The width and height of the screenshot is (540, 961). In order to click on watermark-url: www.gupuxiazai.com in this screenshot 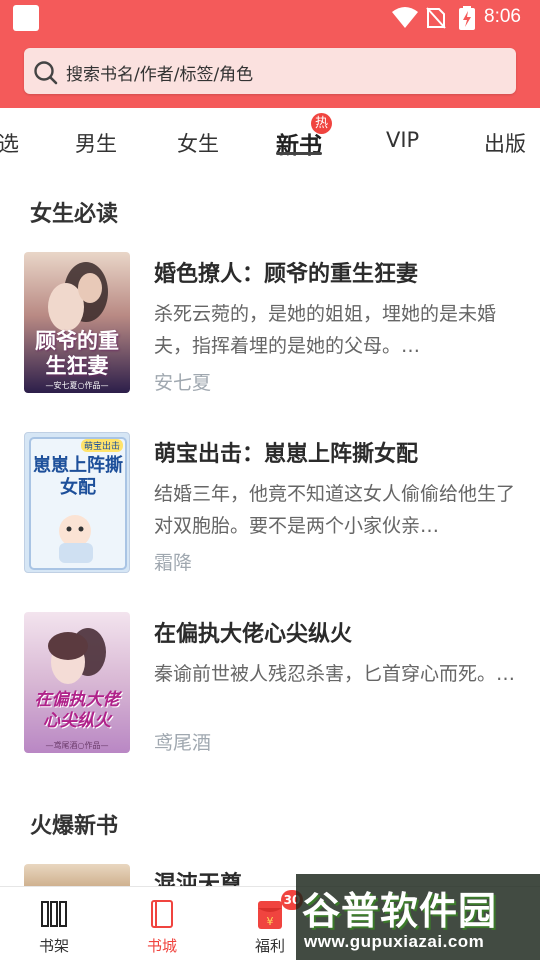, I will do `click(394, 941)`.